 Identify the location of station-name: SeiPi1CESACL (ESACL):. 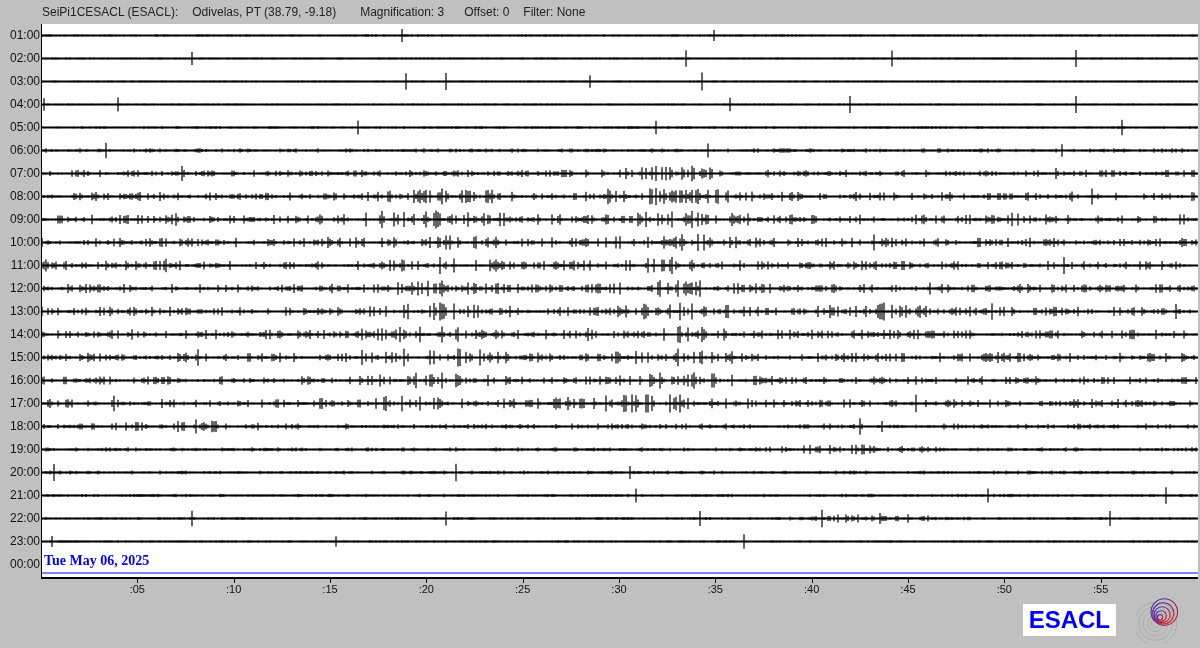
(110, 12).